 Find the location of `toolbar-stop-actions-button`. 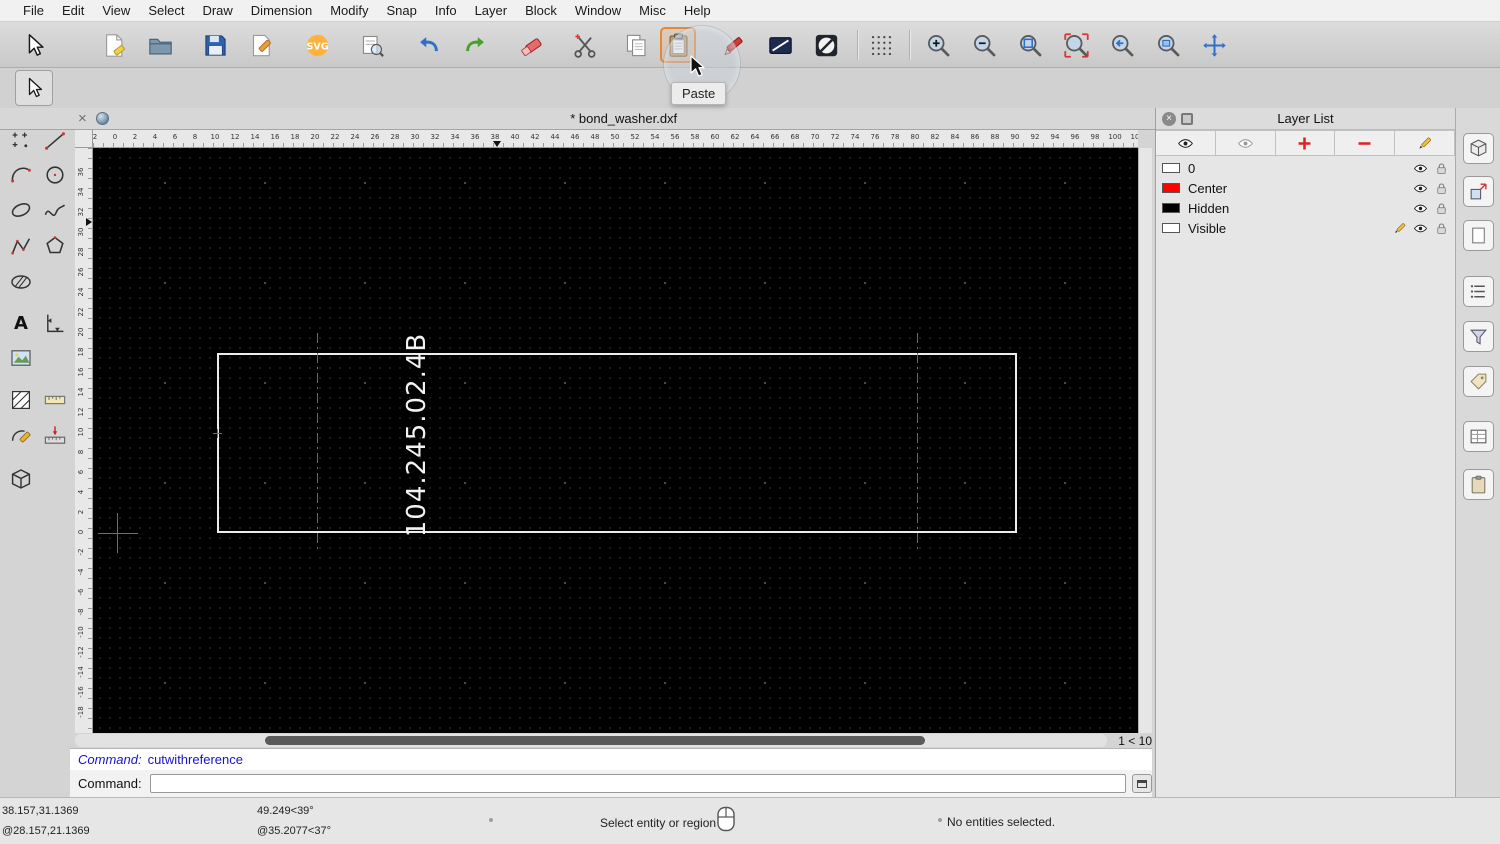

toolbar-stop-actions-button is located at coordinates (826, 45).